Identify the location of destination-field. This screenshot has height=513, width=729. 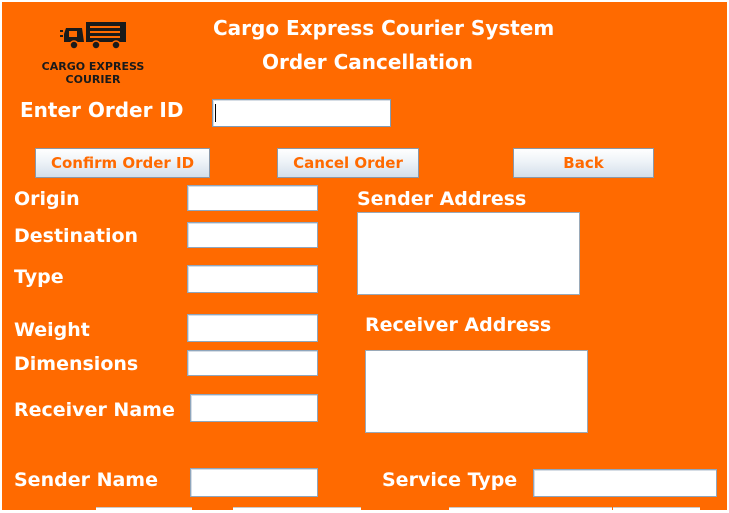
(252, 235).